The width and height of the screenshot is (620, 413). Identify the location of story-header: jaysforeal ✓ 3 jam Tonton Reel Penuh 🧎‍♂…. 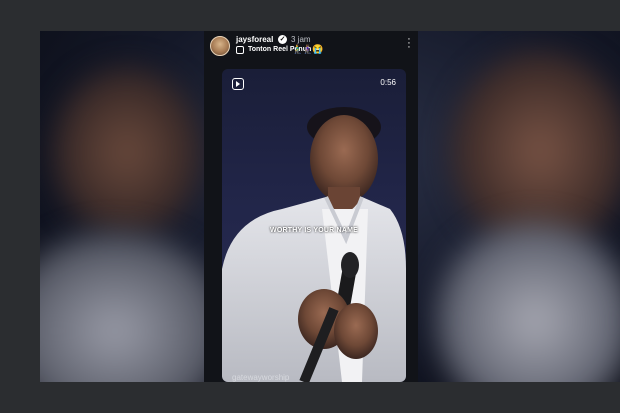
(311, 48).